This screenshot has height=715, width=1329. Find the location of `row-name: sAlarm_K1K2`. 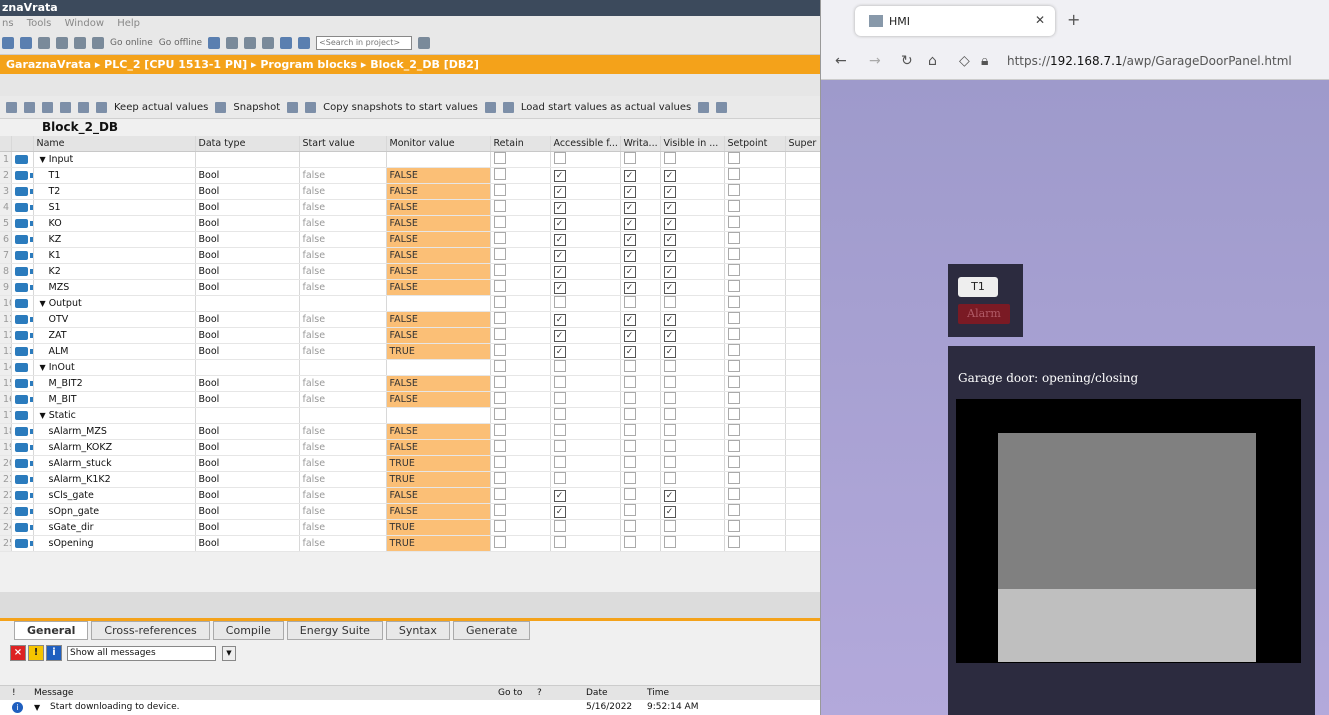

row-name: sAlarm_K1K2 is located at coordinates (114, 479).